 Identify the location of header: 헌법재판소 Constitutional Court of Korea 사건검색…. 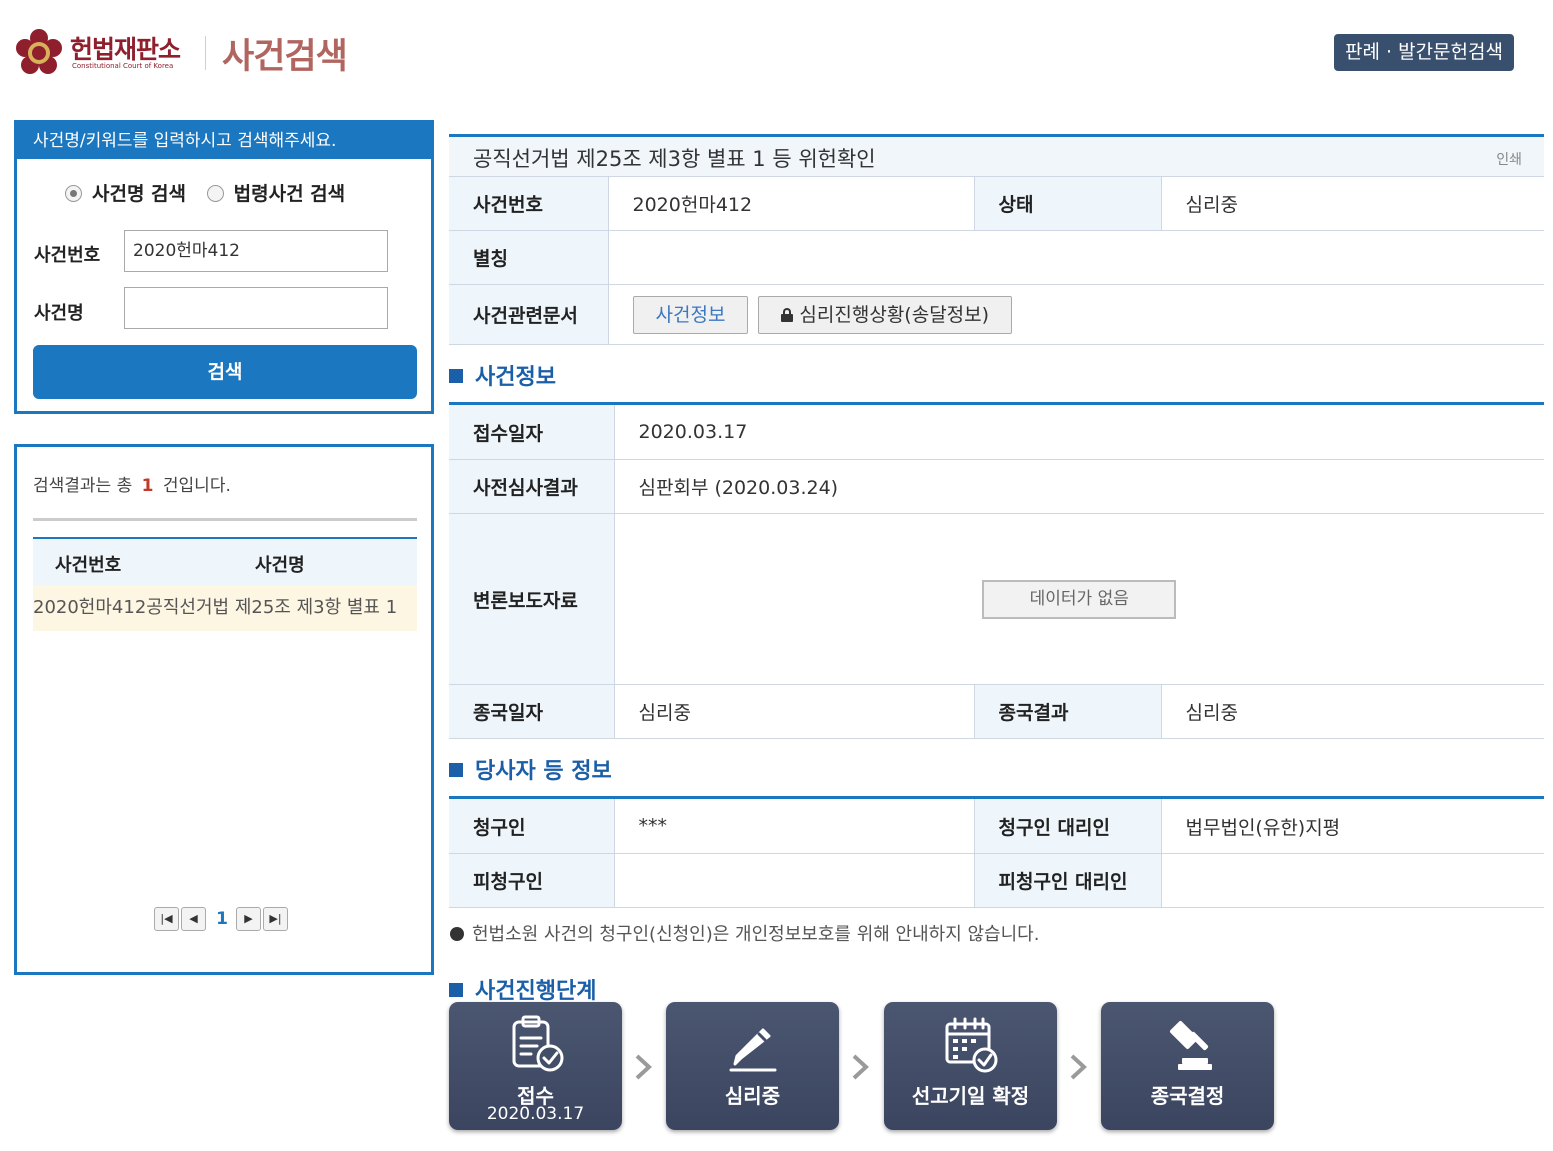
(776, 50).